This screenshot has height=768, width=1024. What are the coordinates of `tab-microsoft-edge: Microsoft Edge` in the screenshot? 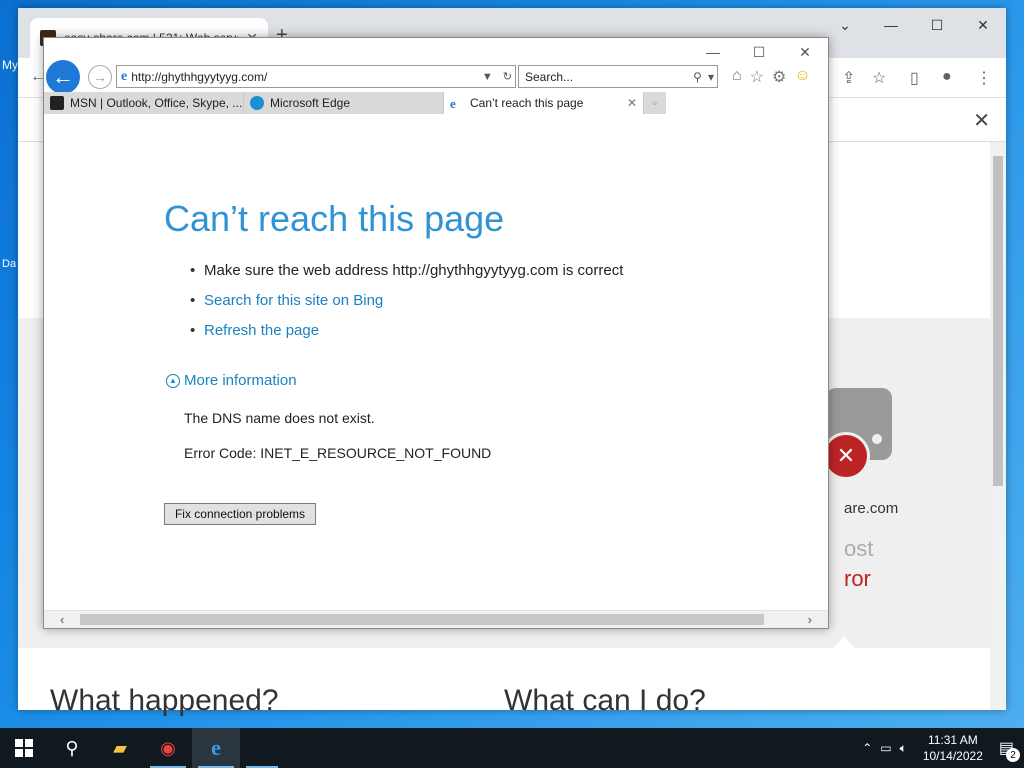 It's located at (344, 103).